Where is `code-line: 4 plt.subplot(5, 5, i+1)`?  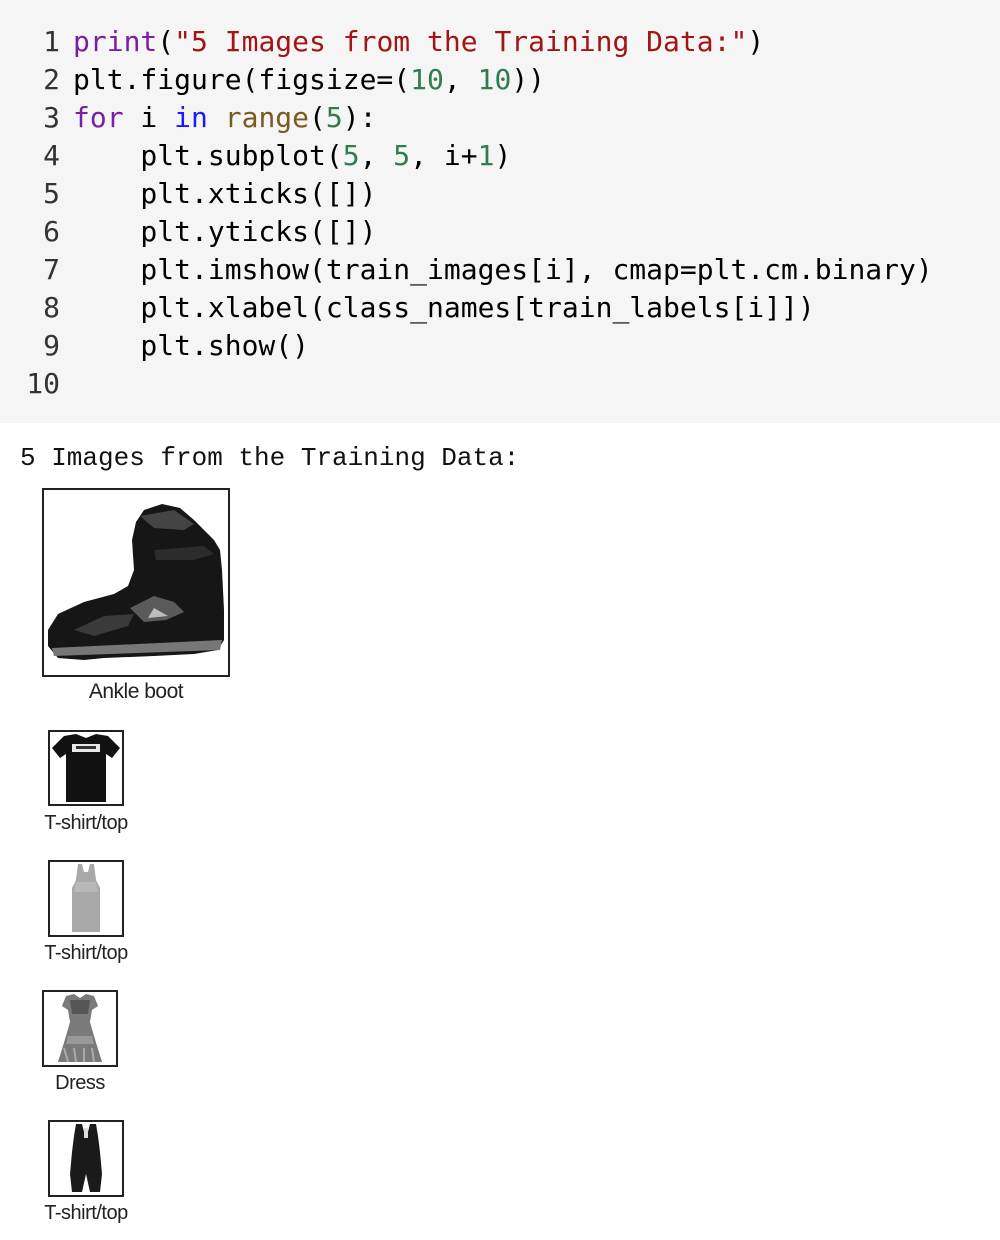 code-line: 4 plt.subplot(5, 5, i+1) is located at coordinates (500, 156).